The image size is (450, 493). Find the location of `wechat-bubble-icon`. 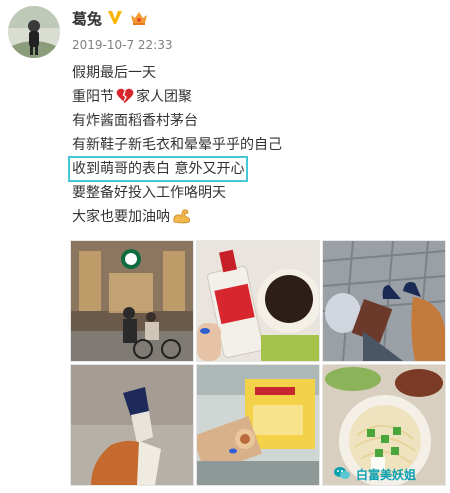

wechat-bubble-icon is located at coordinates (342, 473).